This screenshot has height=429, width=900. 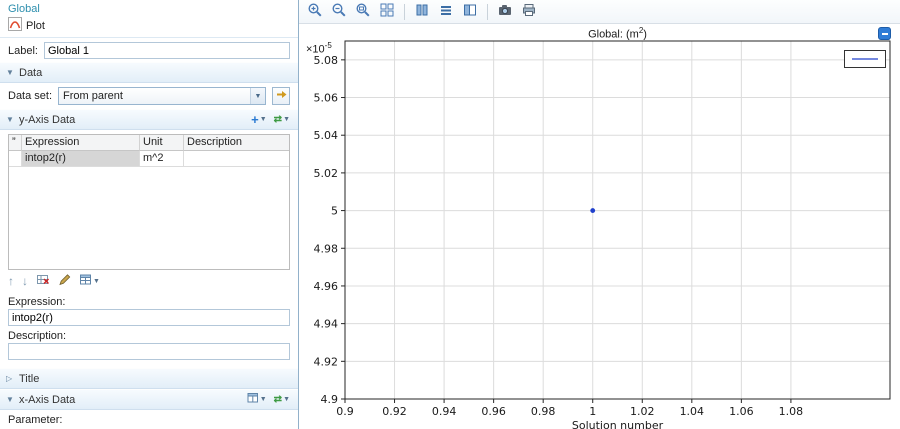 I want to click on label-input, so click(x=166, y=50).